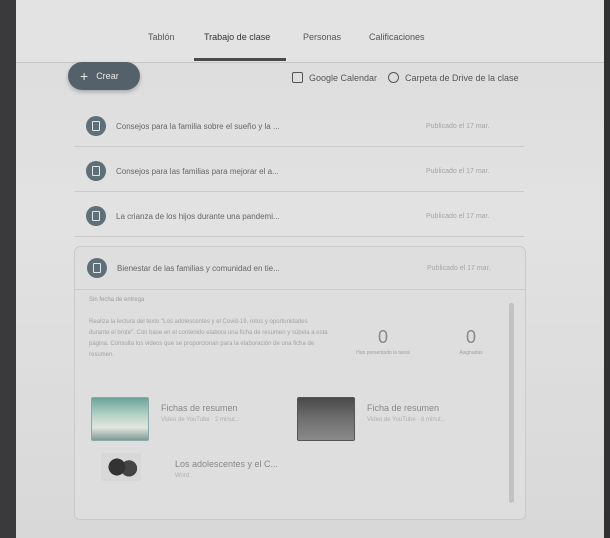 This screenshot has height=538, width=610. What do you see at coordinates (397, 37) in the screenshot?
I see `tab-grades: Calificaciones` at bounding box center [397, 37].